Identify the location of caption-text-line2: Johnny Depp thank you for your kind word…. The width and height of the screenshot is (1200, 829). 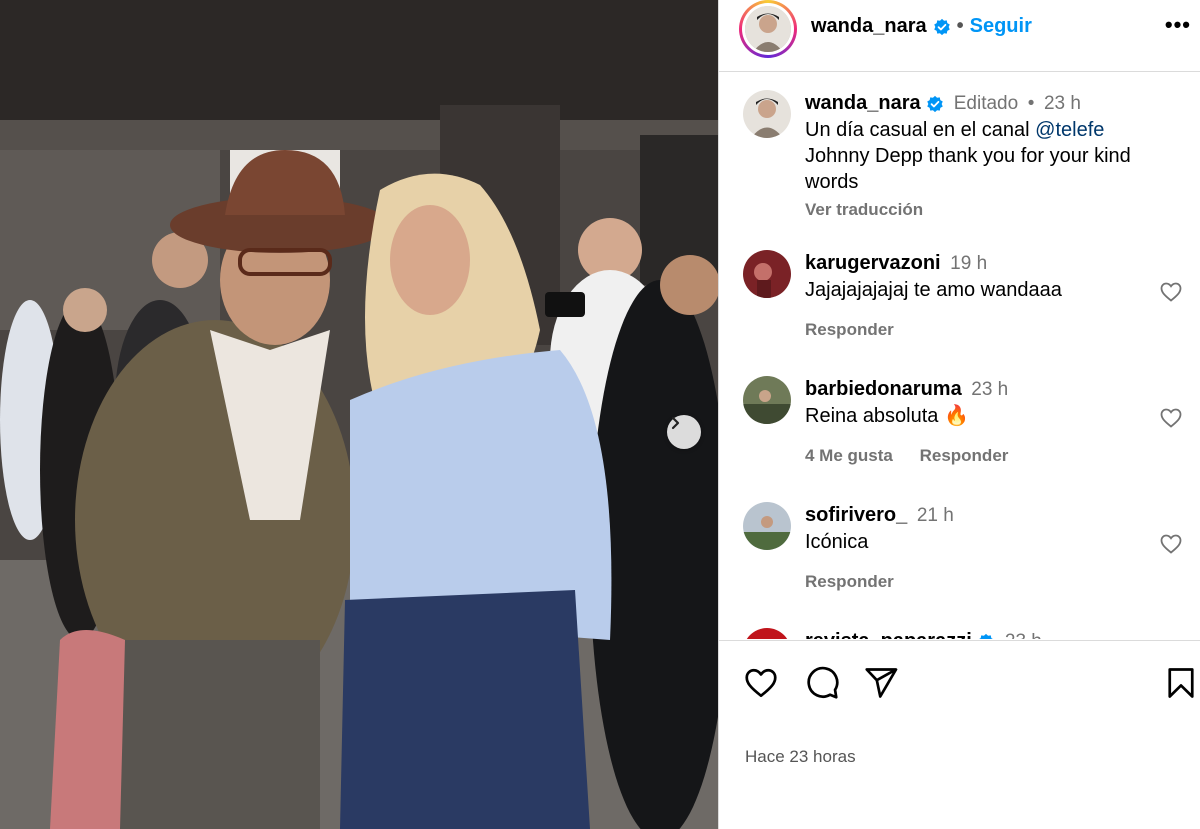
(968, 169).